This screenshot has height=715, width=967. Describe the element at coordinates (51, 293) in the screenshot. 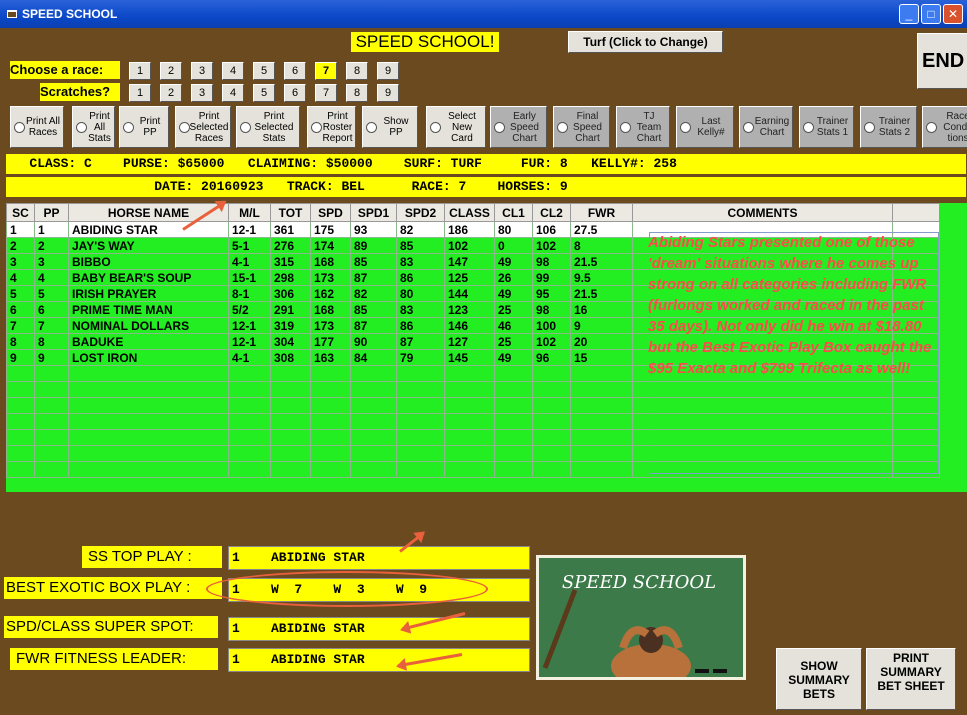

I see `cell-pp: 5` at that location.